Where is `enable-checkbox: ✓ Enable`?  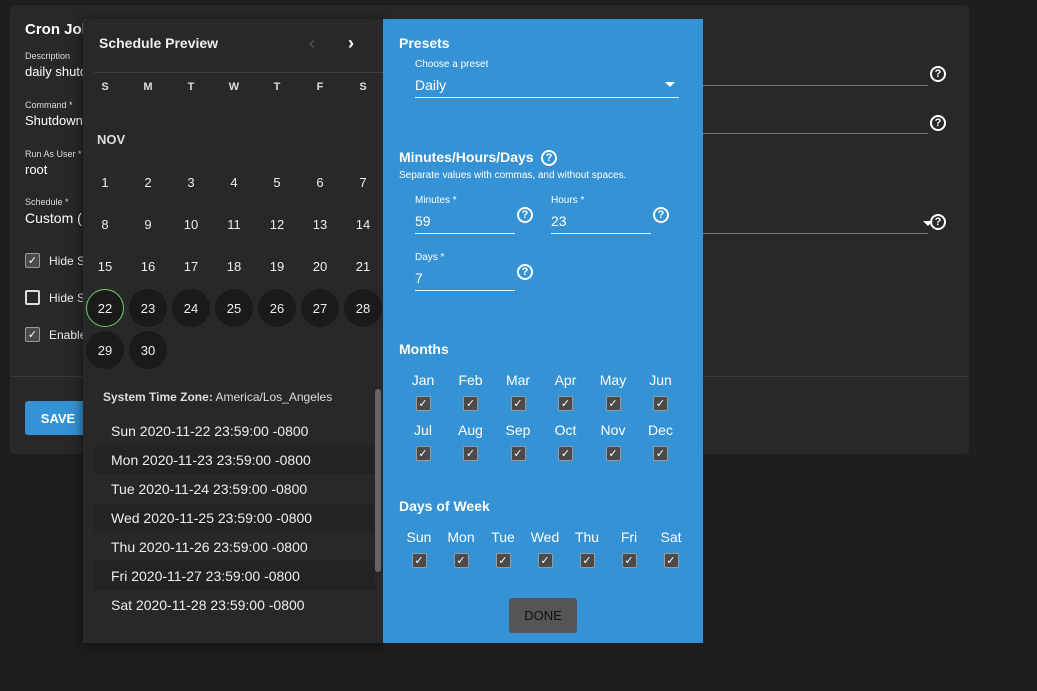
enable-checkbox: ✓ Enable is located at coordinates (55, 334).